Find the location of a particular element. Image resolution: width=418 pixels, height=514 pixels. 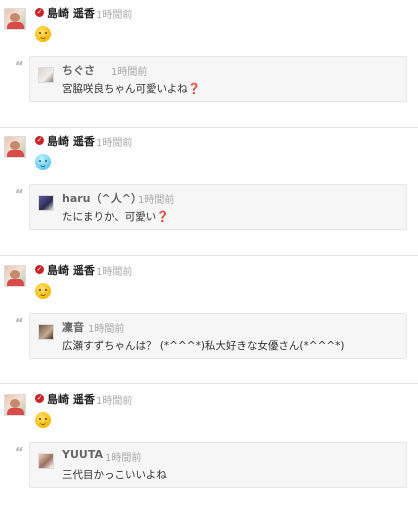

commenter-name: haru（^人^） is located at coordinates (102, 198).